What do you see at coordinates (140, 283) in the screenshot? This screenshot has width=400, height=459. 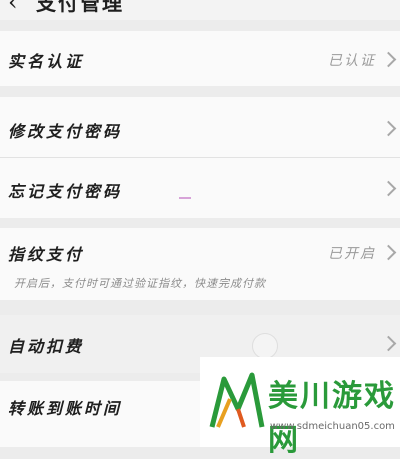 I see `fingerprint-description: 开启后，支付时可通过验证指纹，快速完成付款` at bounding box center [140, 283].